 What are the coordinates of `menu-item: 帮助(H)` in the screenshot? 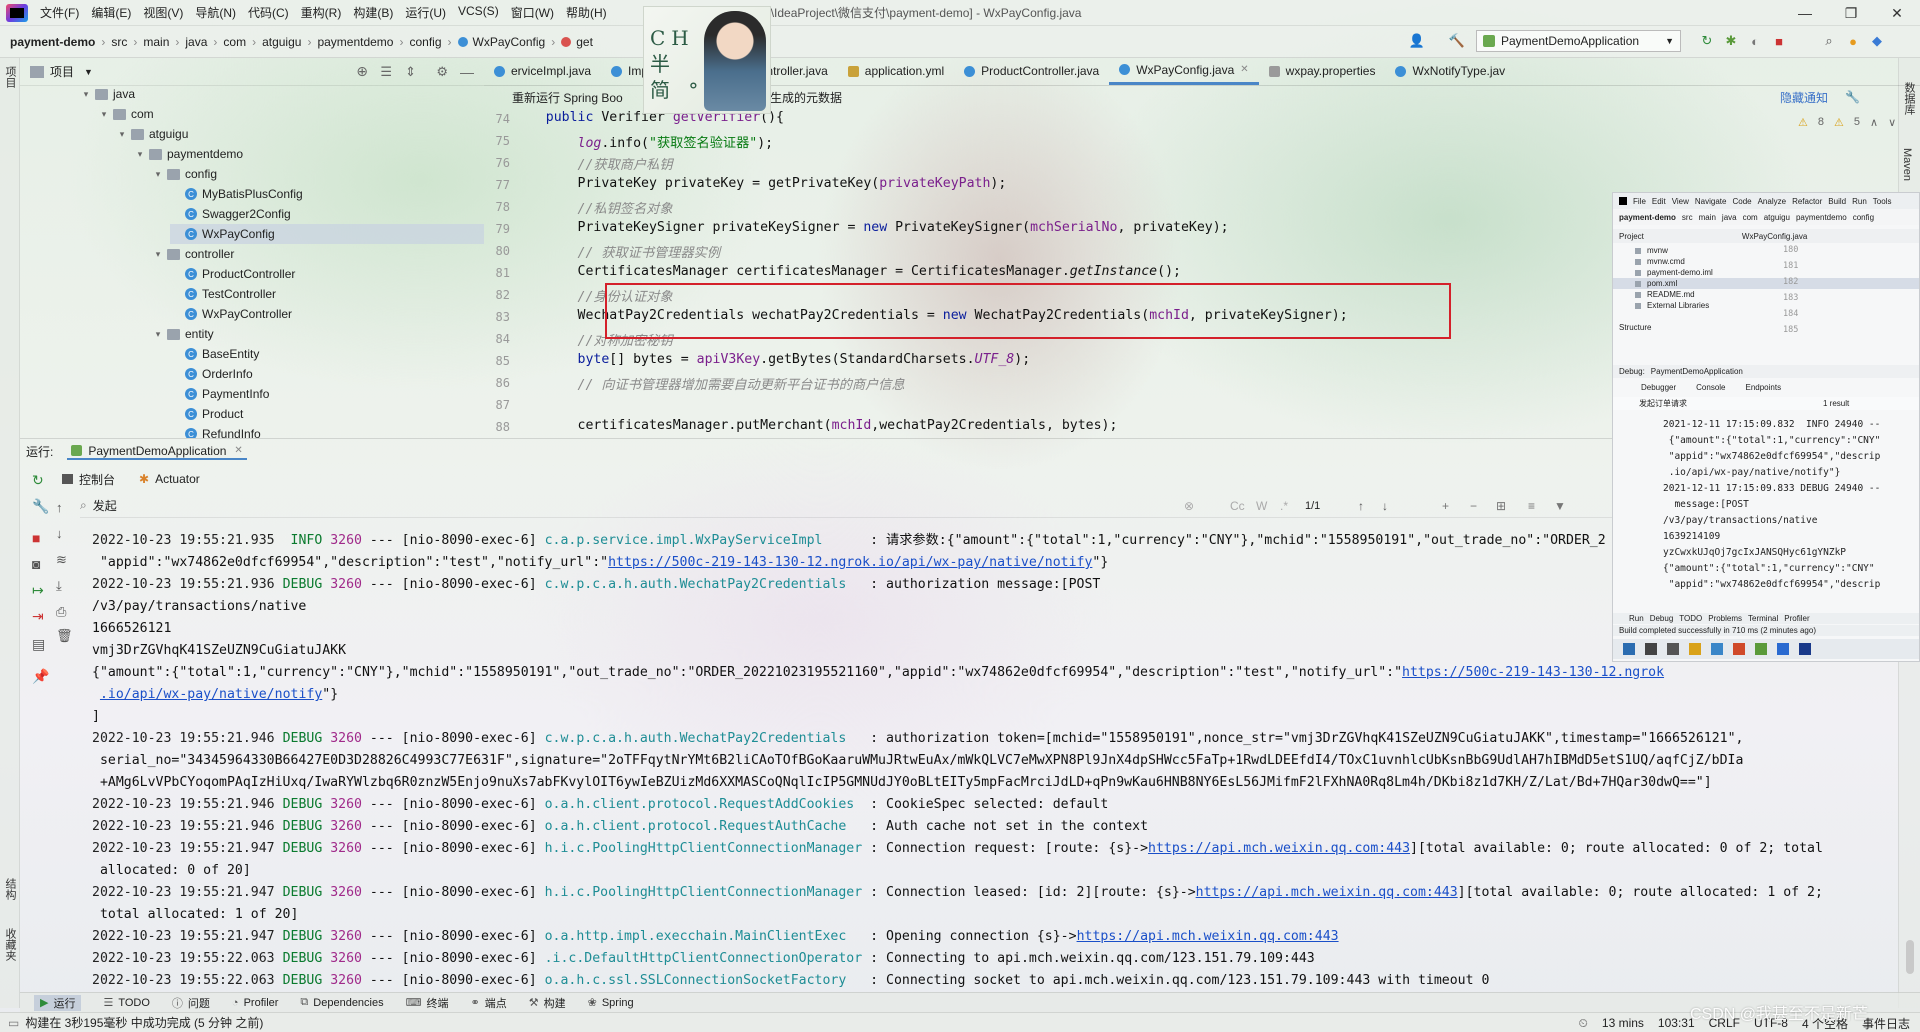 It's located at (586, 12).